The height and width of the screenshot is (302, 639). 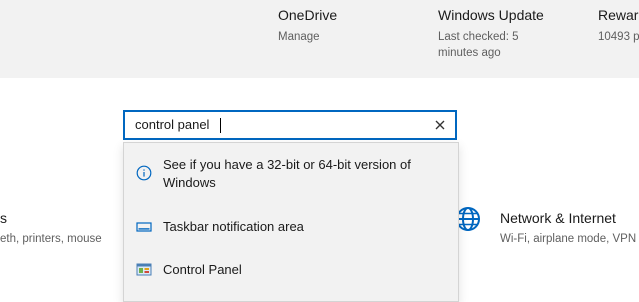 What do you see at coordinates (144, 227) in the screenshot?
I see `taskbar-icon` at bounding box center [144, 227].